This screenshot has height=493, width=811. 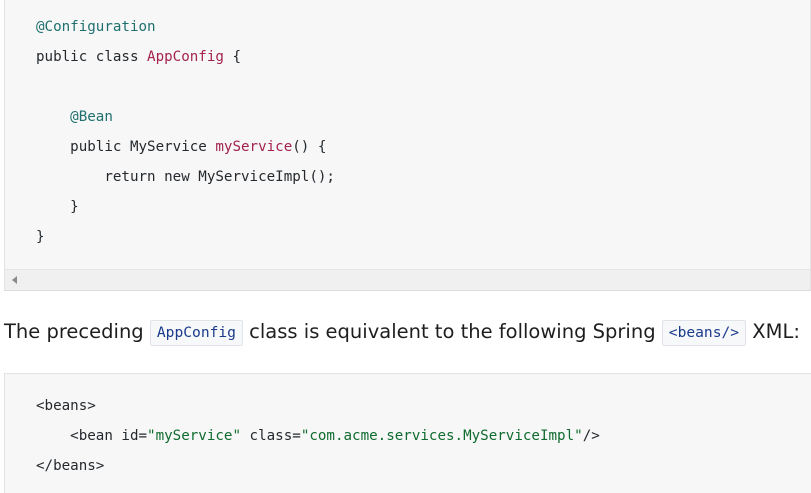 I want to click on code-token: {, so click(x=232, y=57).